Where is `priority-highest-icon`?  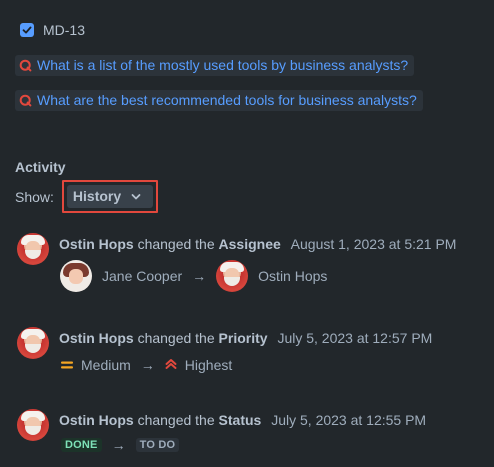
priority-highest-icon is located at coordinates (171, 365).